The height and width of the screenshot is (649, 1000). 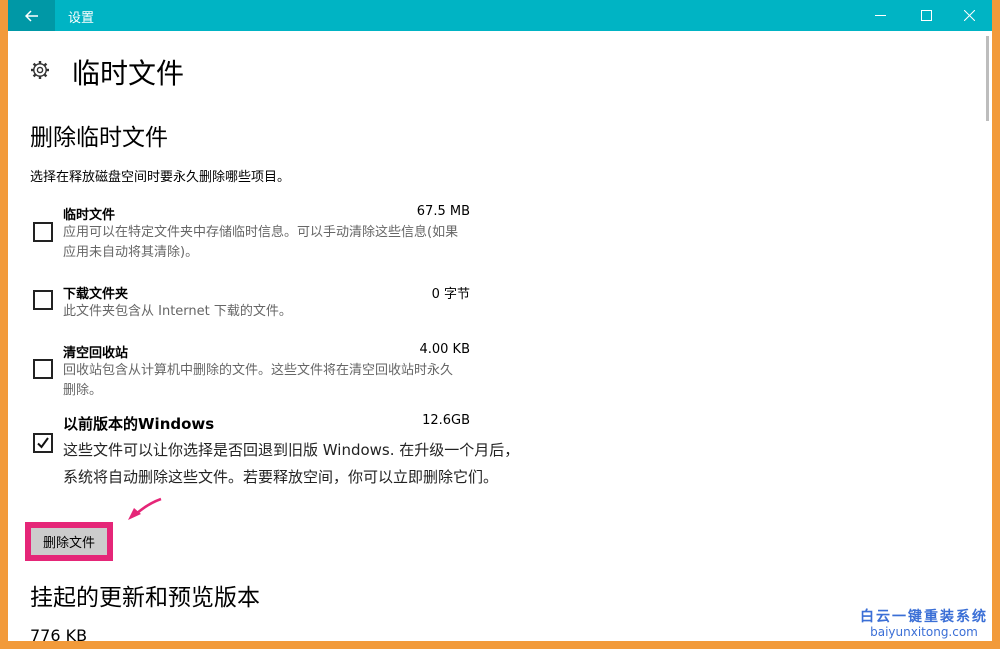 I want to click on item-size: 67.5 MB, so click(x=443, y=211).